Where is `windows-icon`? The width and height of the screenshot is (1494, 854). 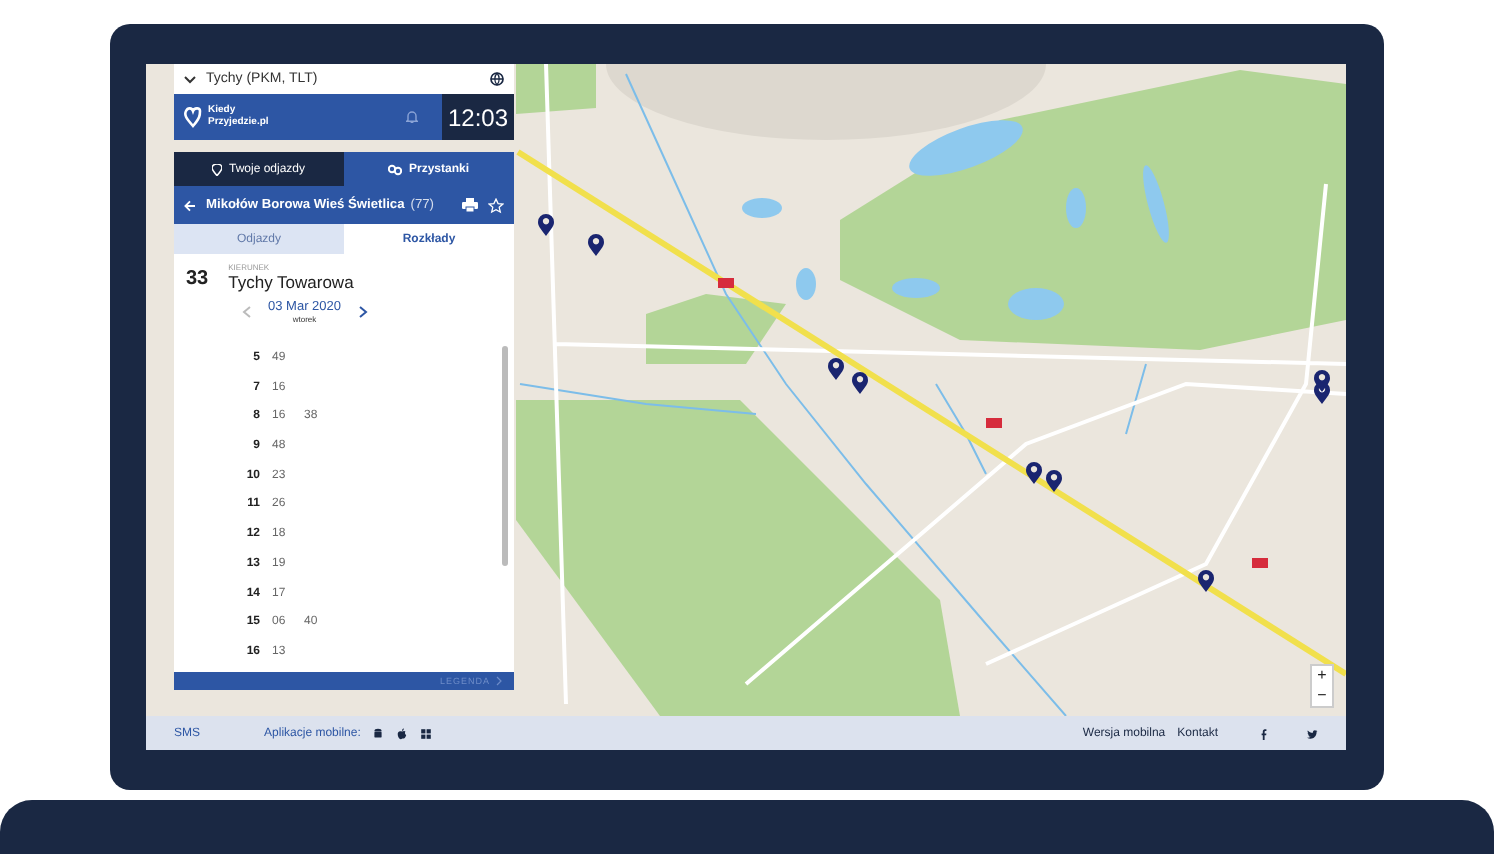 windows-icon is located at coordinates (426, 733).